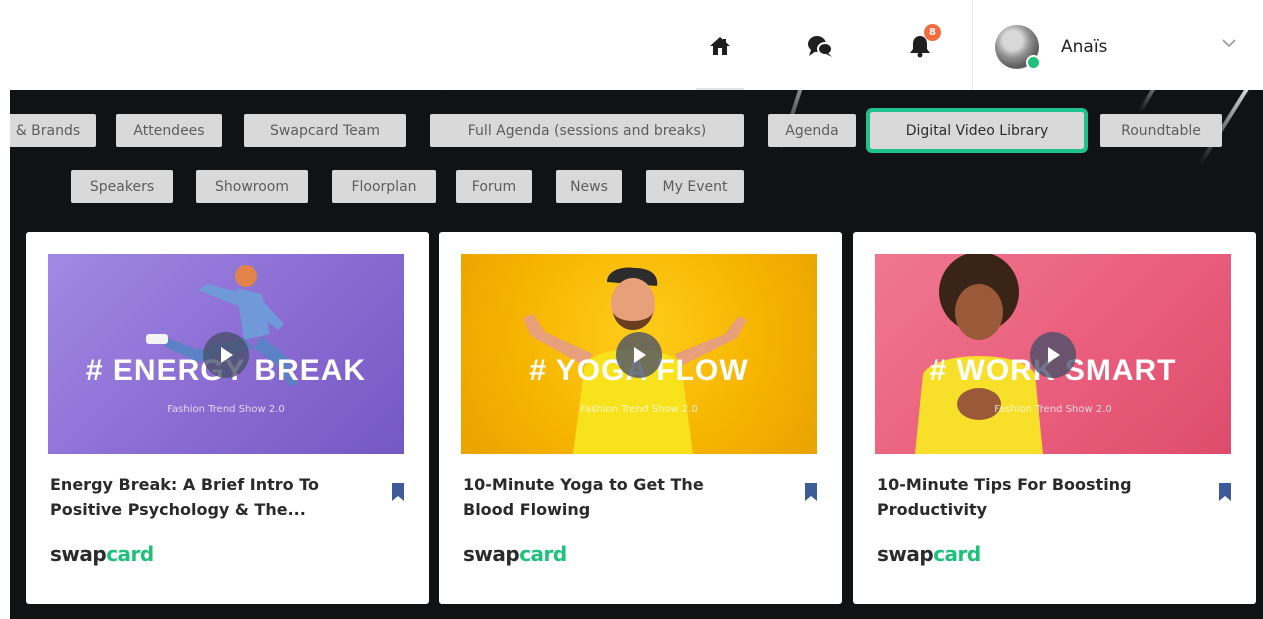  What do you see at coordinates (631, 45) in the screenshot?
I see `top-header: 8 Anaïs` at bounding box center [631, 45].